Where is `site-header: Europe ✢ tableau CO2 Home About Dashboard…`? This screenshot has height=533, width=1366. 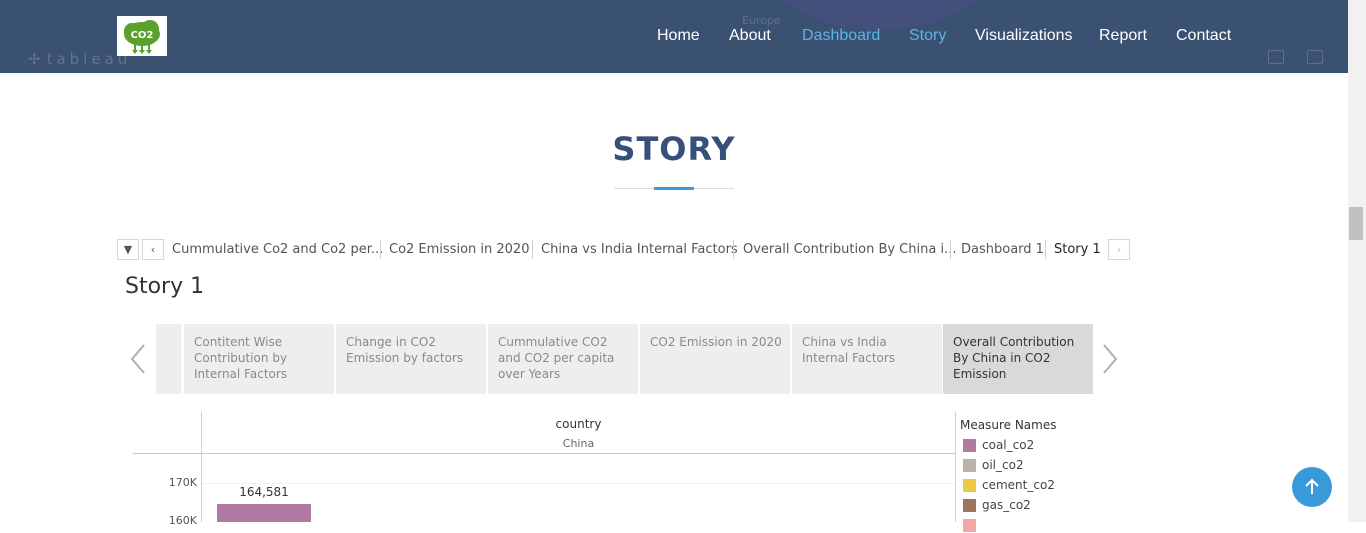
site-header: Europe ✢ tableau CO2 Home About Dashboard… is located at coordinates (674, 36).